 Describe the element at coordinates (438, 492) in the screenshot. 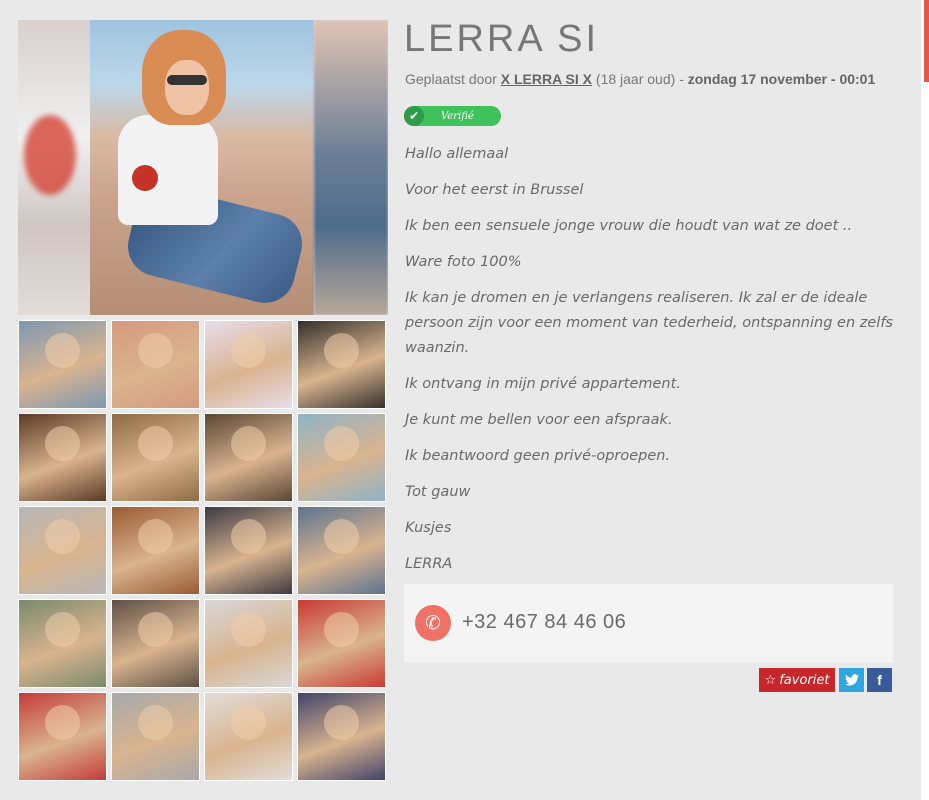

I see `description-paragraph: Tot gauw` at that location.